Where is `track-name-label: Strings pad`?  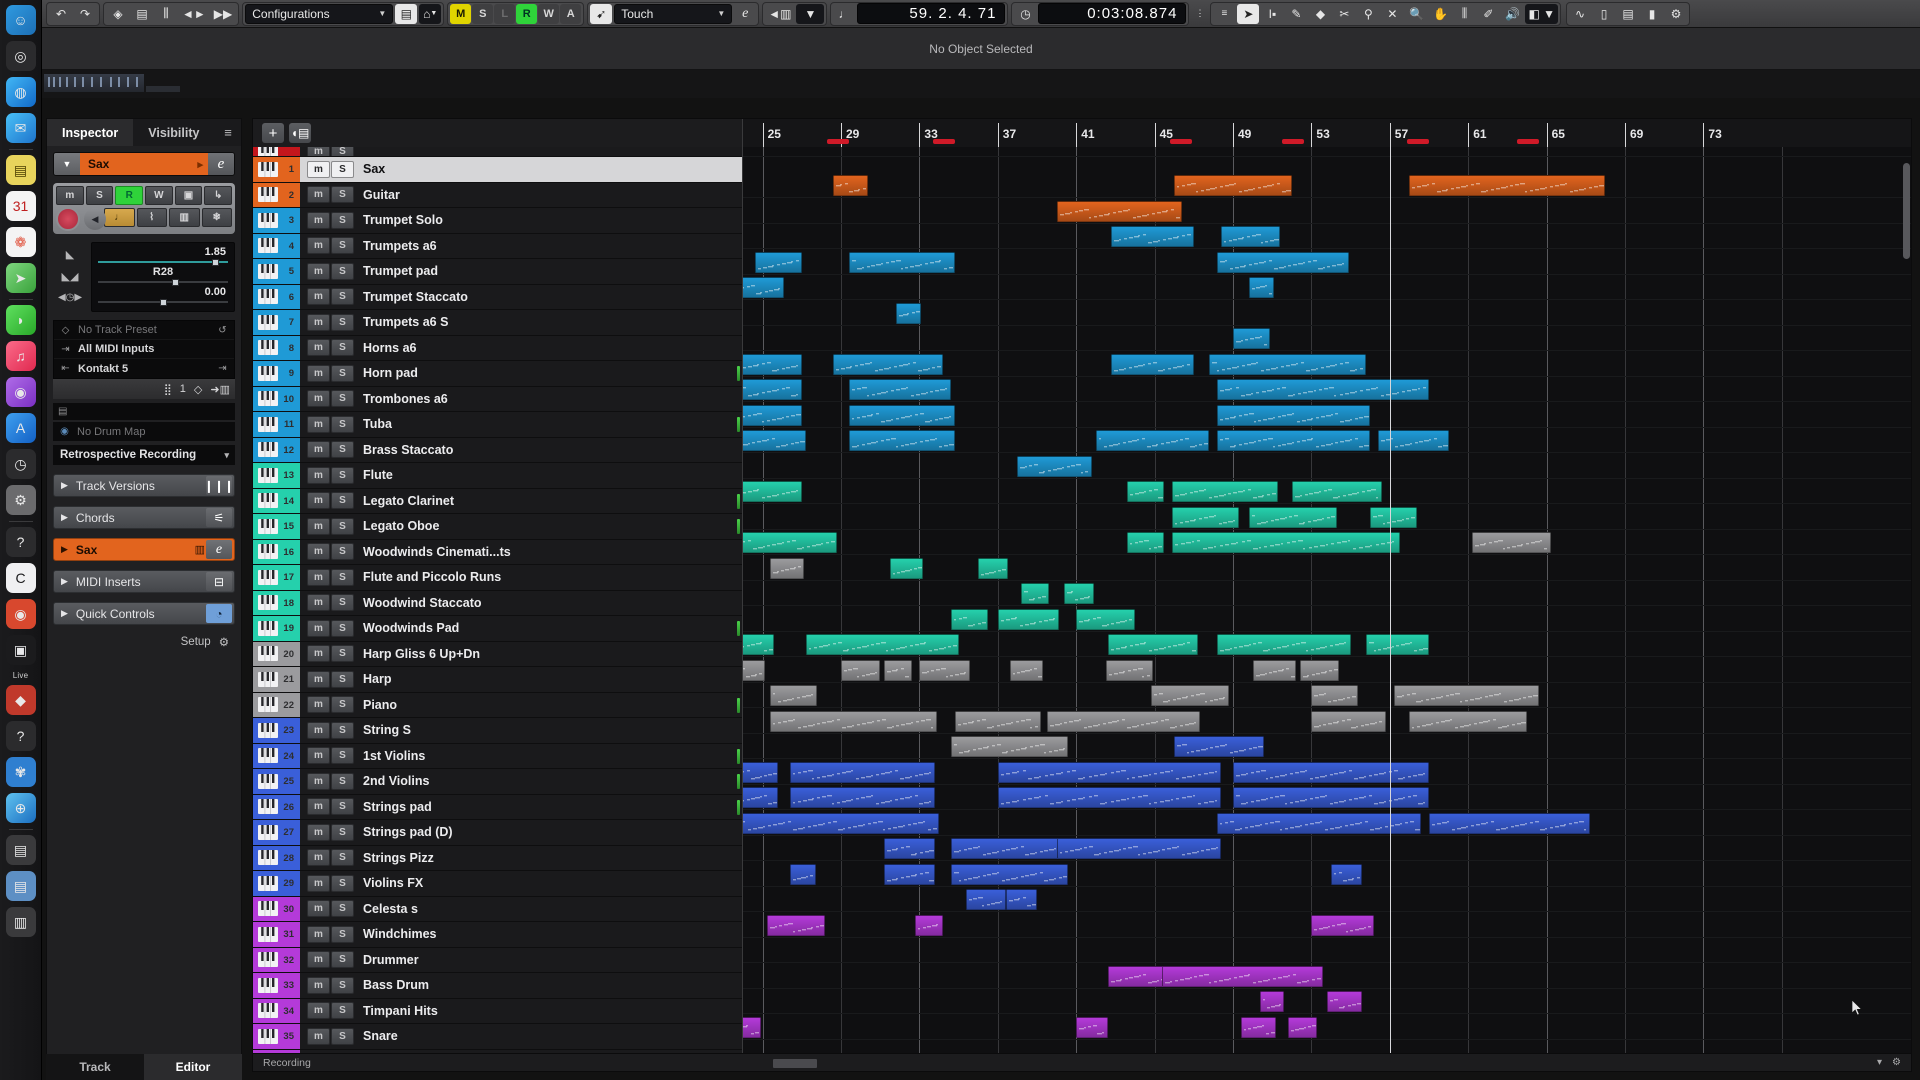 track-name-label: Strings pad is located at coordinates (397, 807).